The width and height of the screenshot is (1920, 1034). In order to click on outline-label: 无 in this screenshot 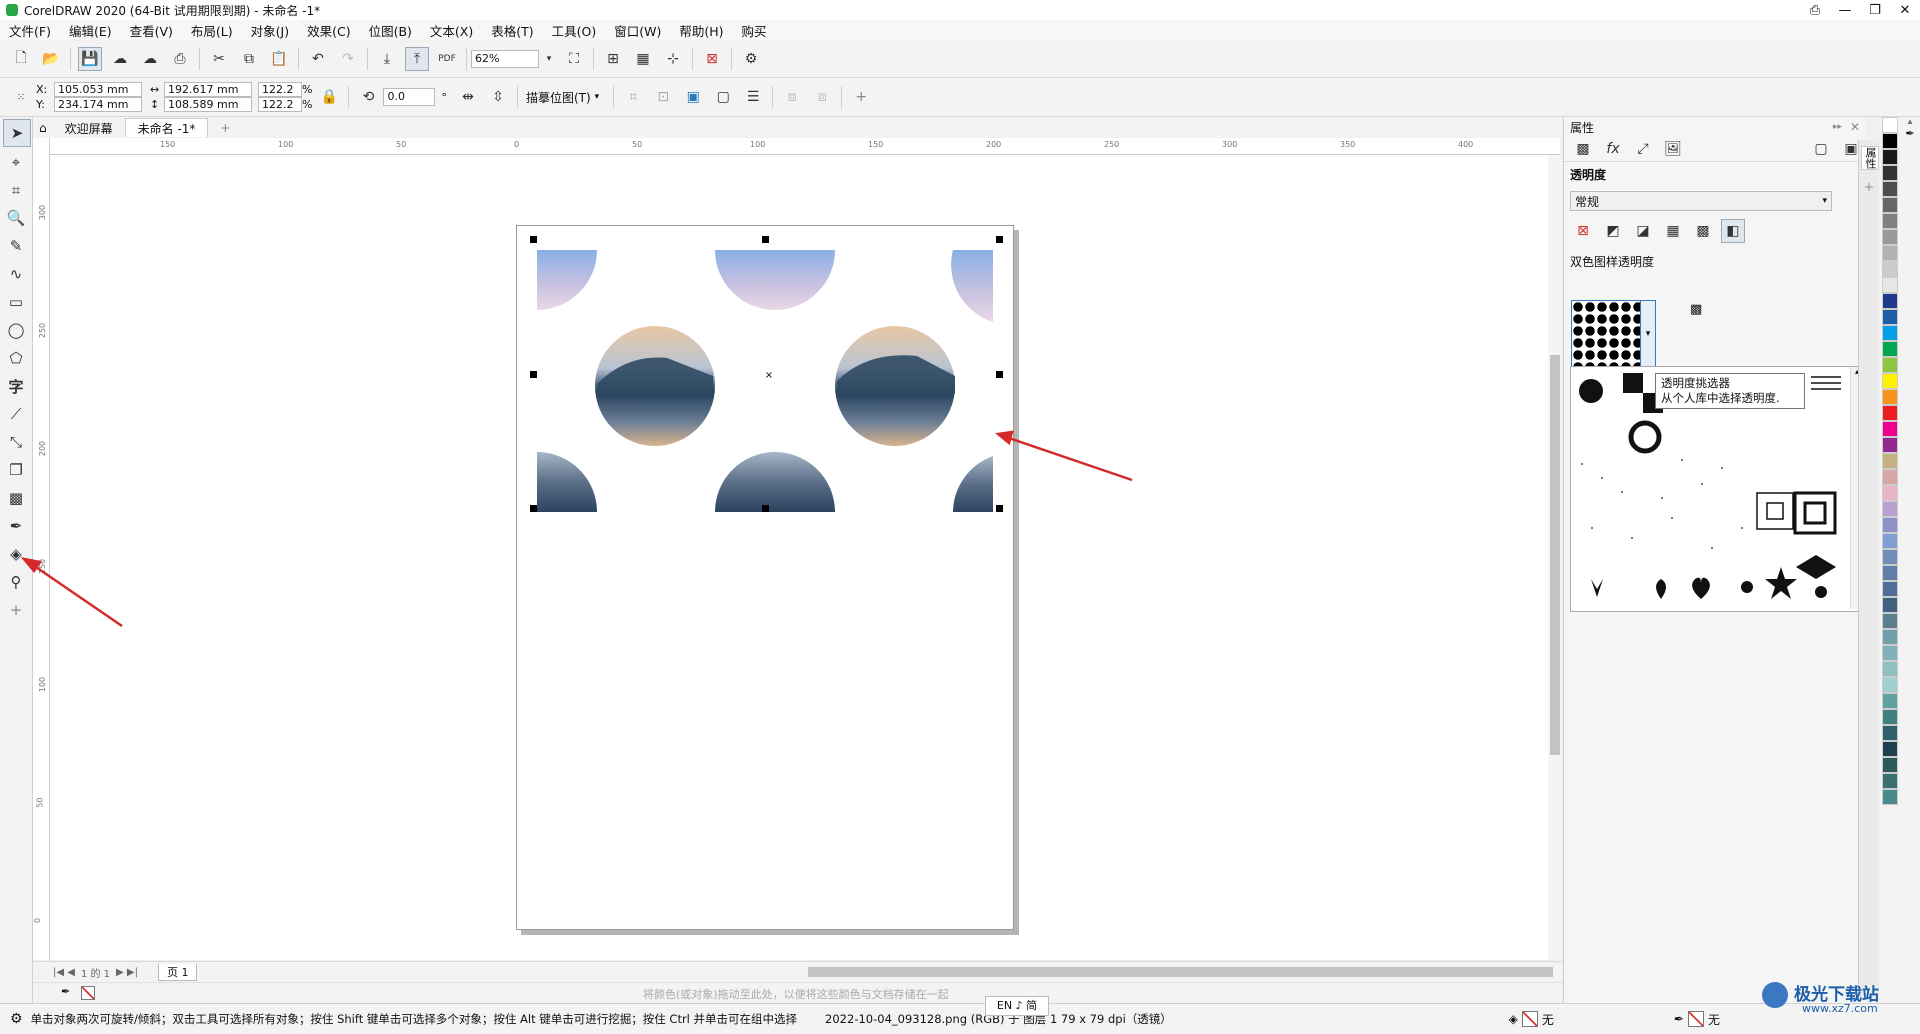, I will do `click(1713, 1019)`.